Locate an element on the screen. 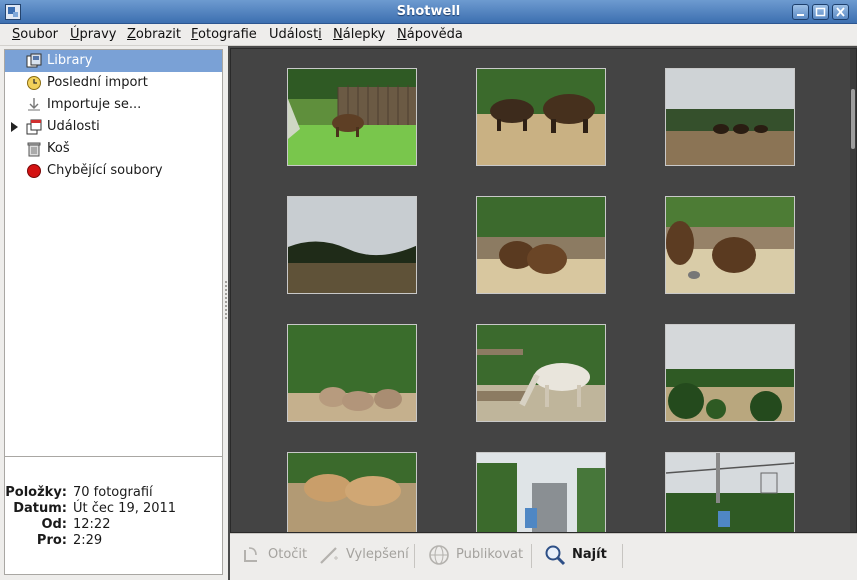  sidebar-item-trash: Koš is located at coordinates (113, 149).